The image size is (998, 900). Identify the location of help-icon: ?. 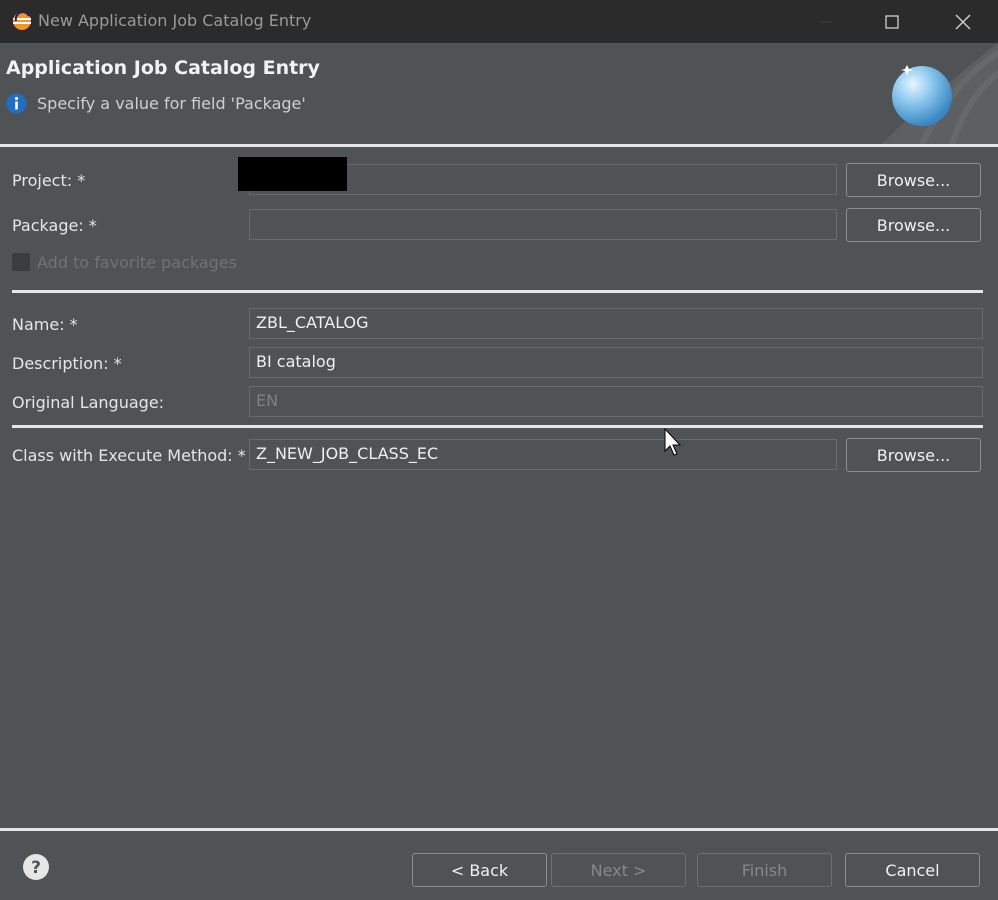
(36, 867).